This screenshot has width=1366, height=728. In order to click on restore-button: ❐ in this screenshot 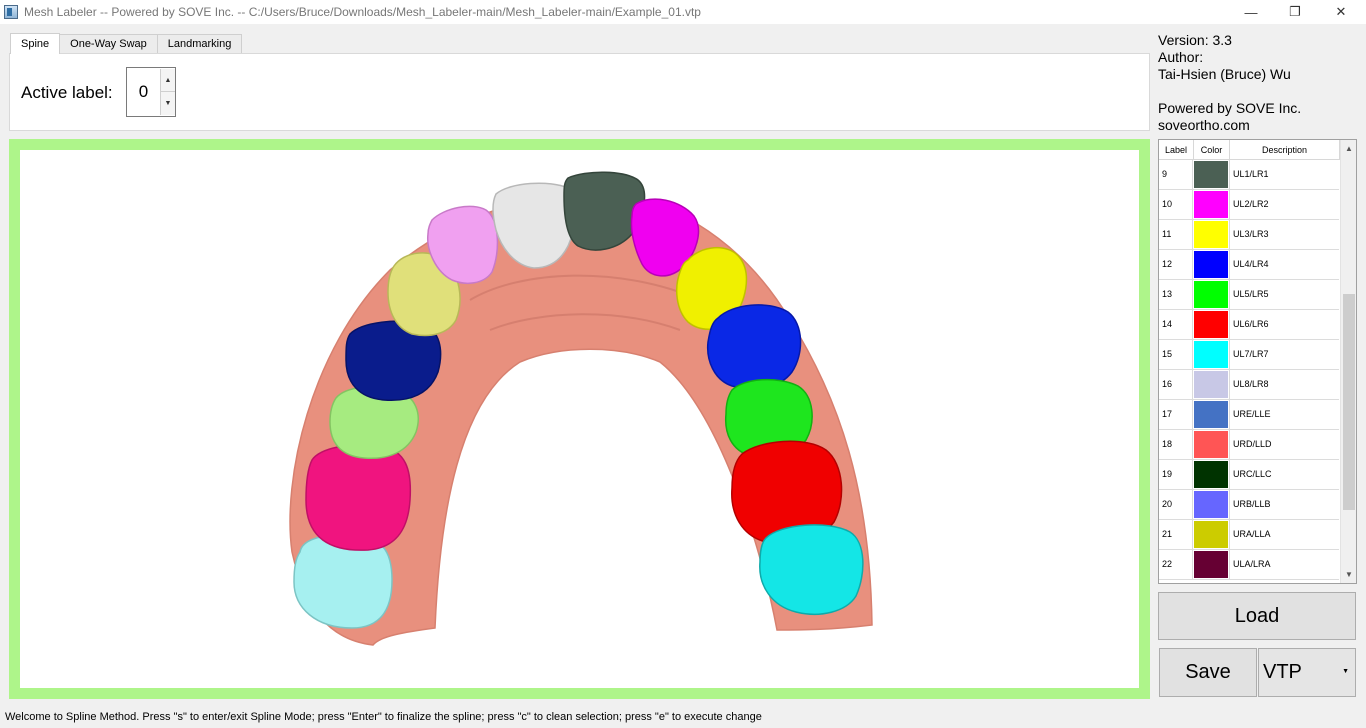, I will do `click(1295, 12)`.